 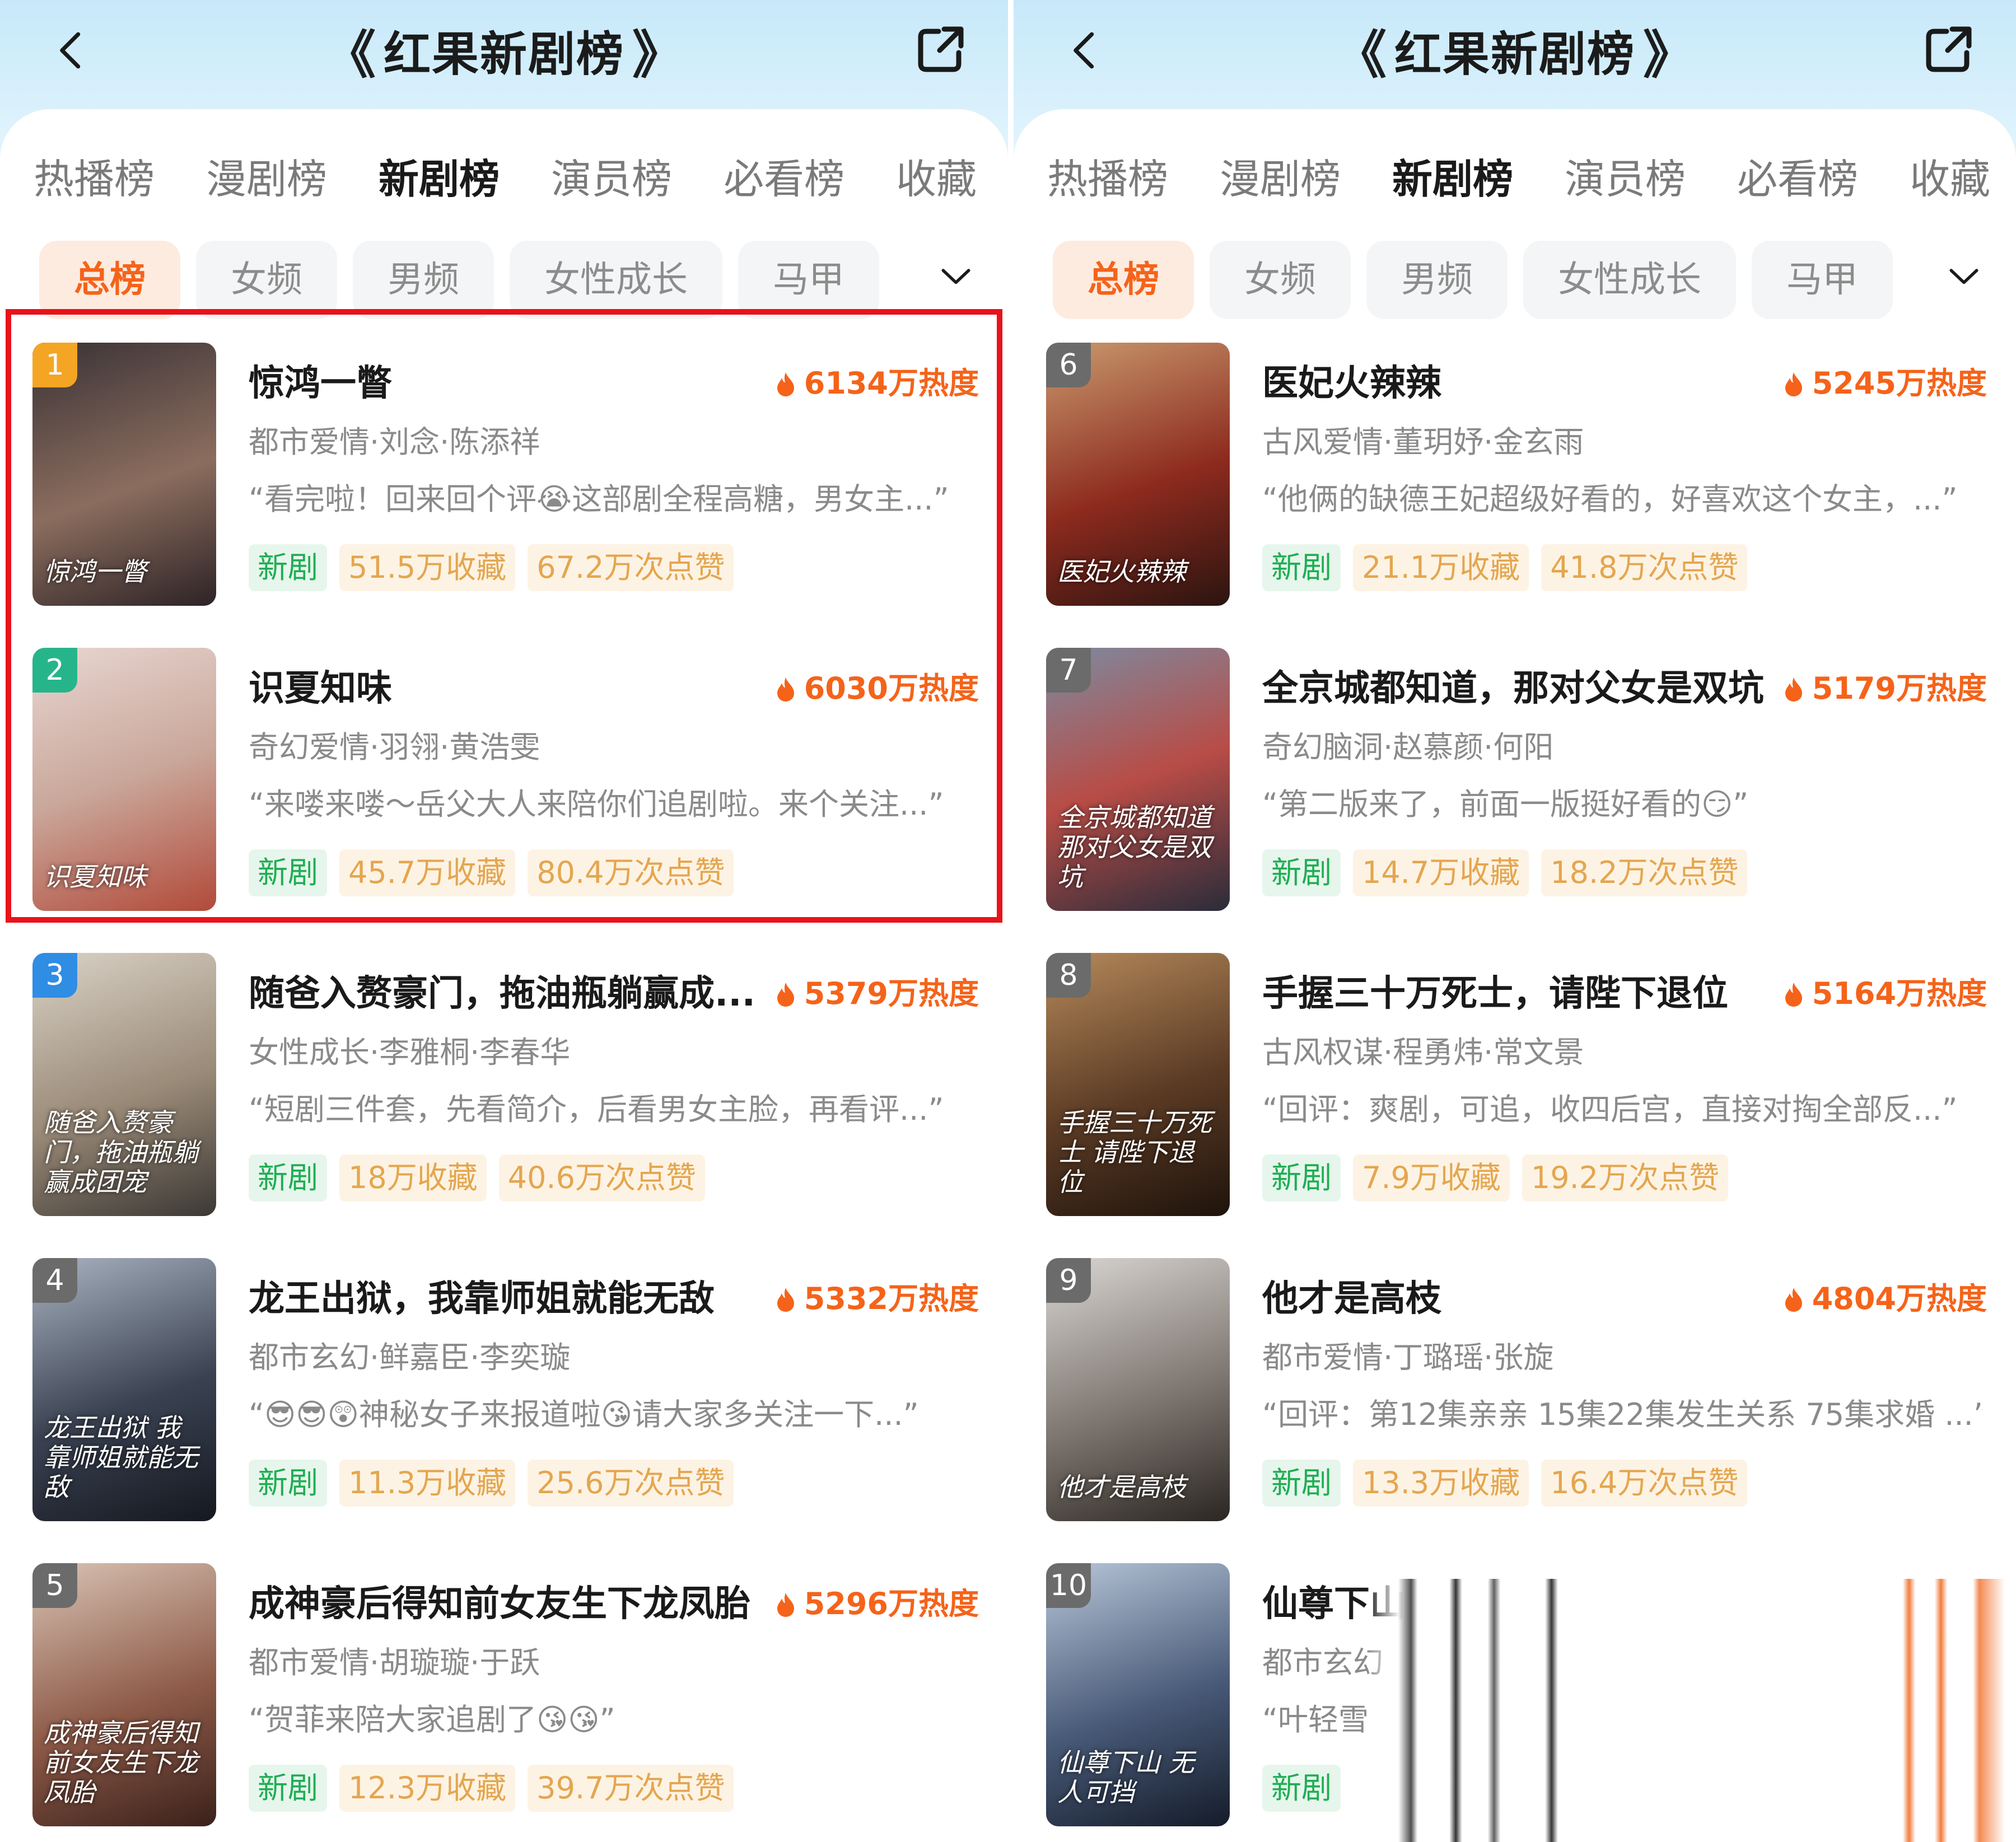 I want to click on rank-badge: 5, so click(x=55, y=1585).